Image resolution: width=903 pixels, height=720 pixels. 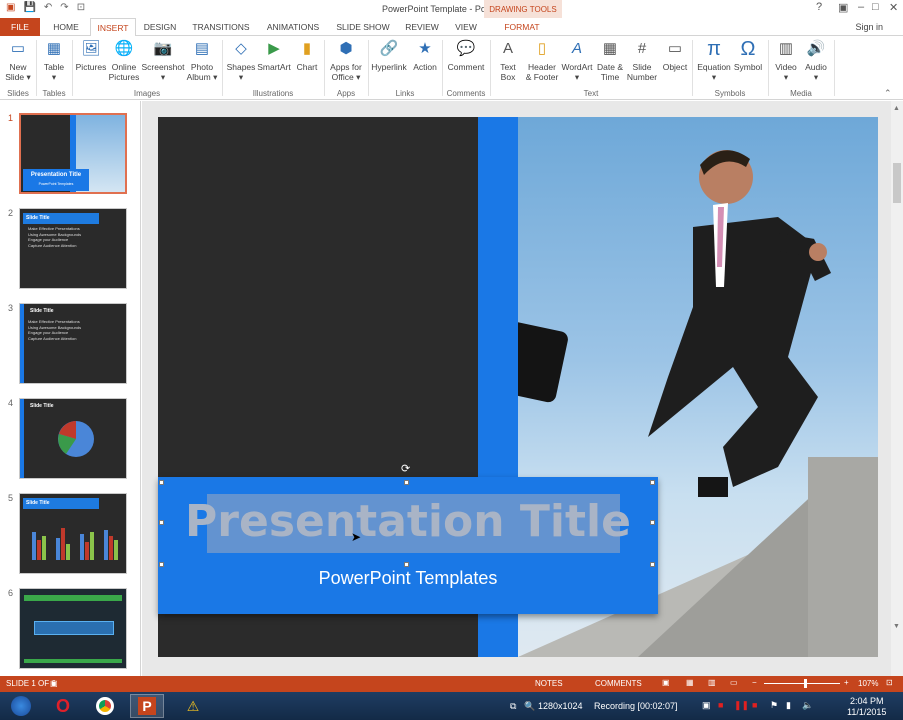 I want to click on chrome-icon, so click(x=105, y=706).